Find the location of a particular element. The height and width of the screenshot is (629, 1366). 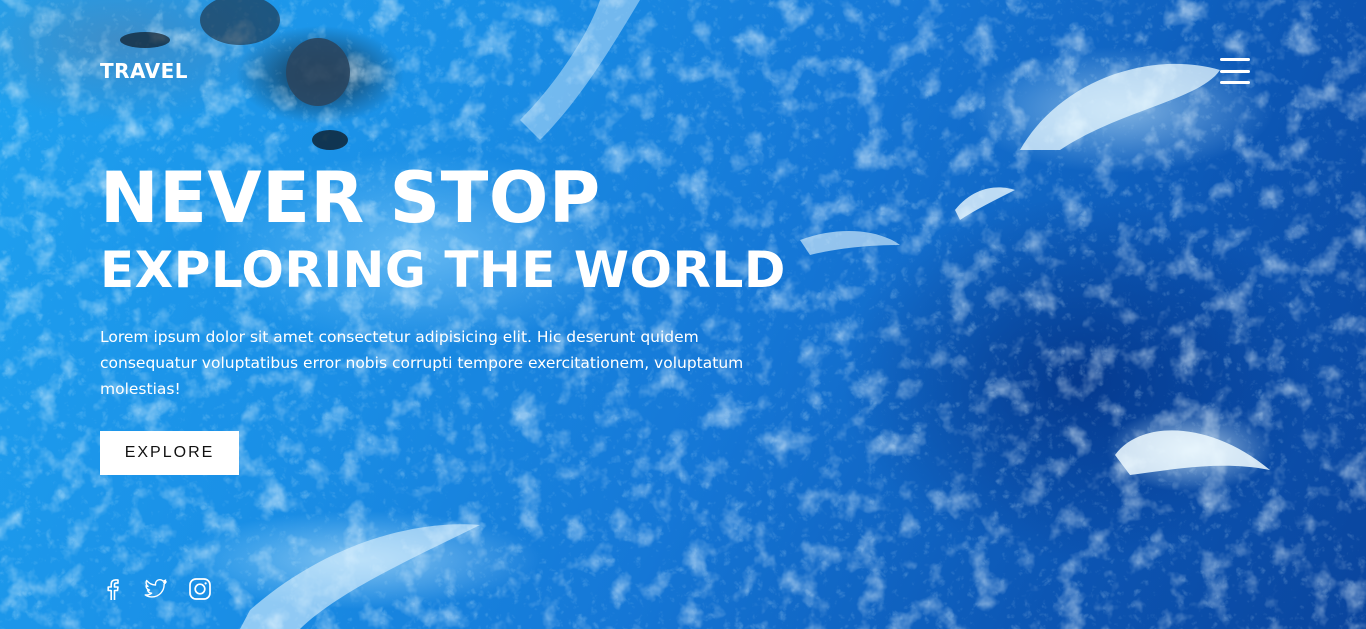

twitter-icon is located at coordinates (156, 589).